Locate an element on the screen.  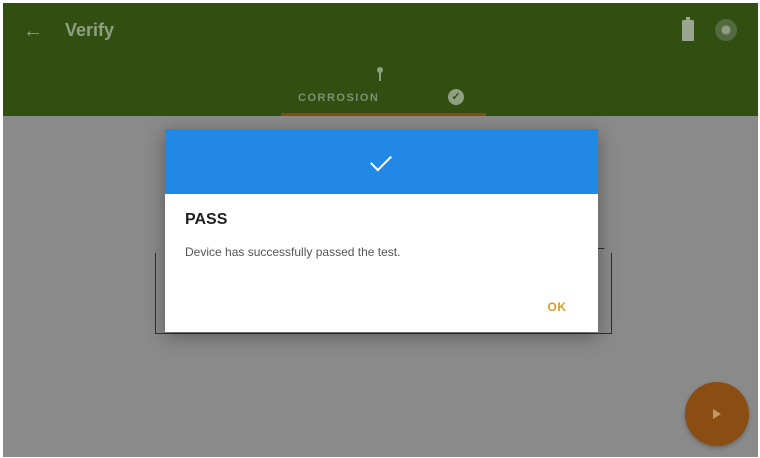
check-circle-icon: ✓ is located at coordinates (456, 97).